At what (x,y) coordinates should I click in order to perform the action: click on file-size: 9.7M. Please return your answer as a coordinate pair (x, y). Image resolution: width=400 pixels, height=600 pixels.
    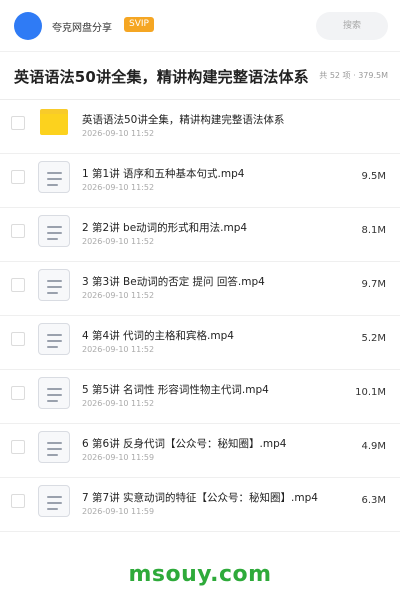
    Looking at the image, I should click on (373, 284).